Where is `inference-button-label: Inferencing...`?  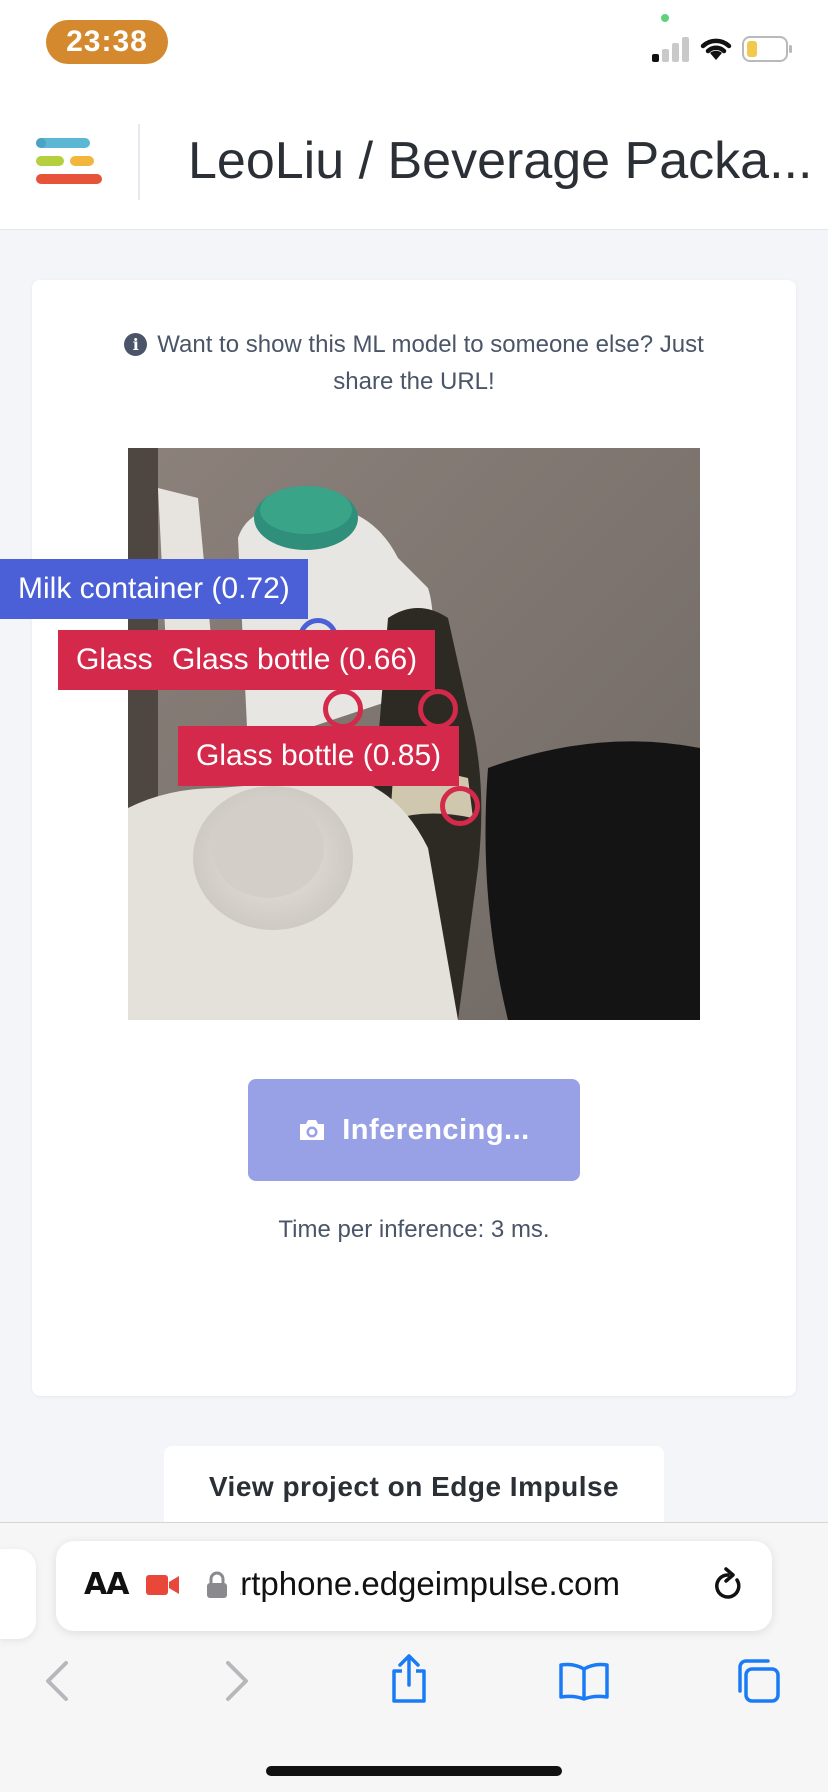
inference-button-label: Inferencing... is located at coordinates (436, 1129).